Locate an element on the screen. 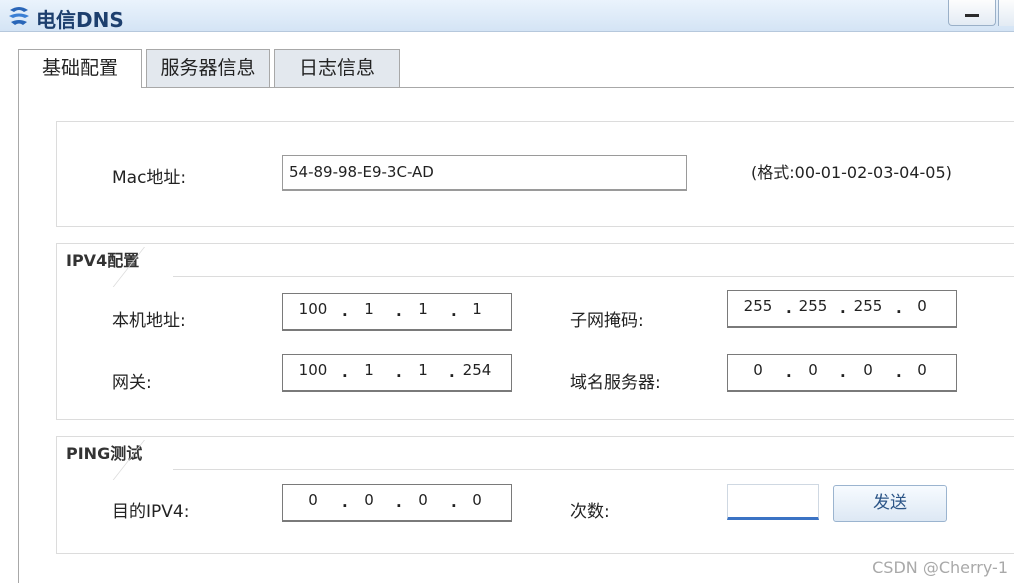  watermark: CSDN @Cherry-1 is located at coordinates (940, 567).